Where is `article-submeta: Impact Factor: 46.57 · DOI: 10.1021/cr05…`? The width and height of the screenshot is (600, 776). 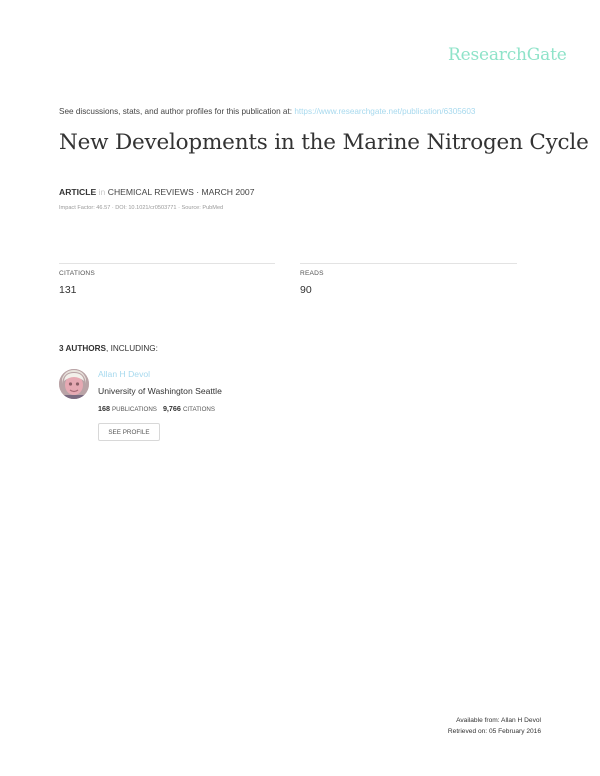 article-submeta: Impact Factor: 46.57 · DOI: 10.1021/cr05… is located at coordinates (141, 208).